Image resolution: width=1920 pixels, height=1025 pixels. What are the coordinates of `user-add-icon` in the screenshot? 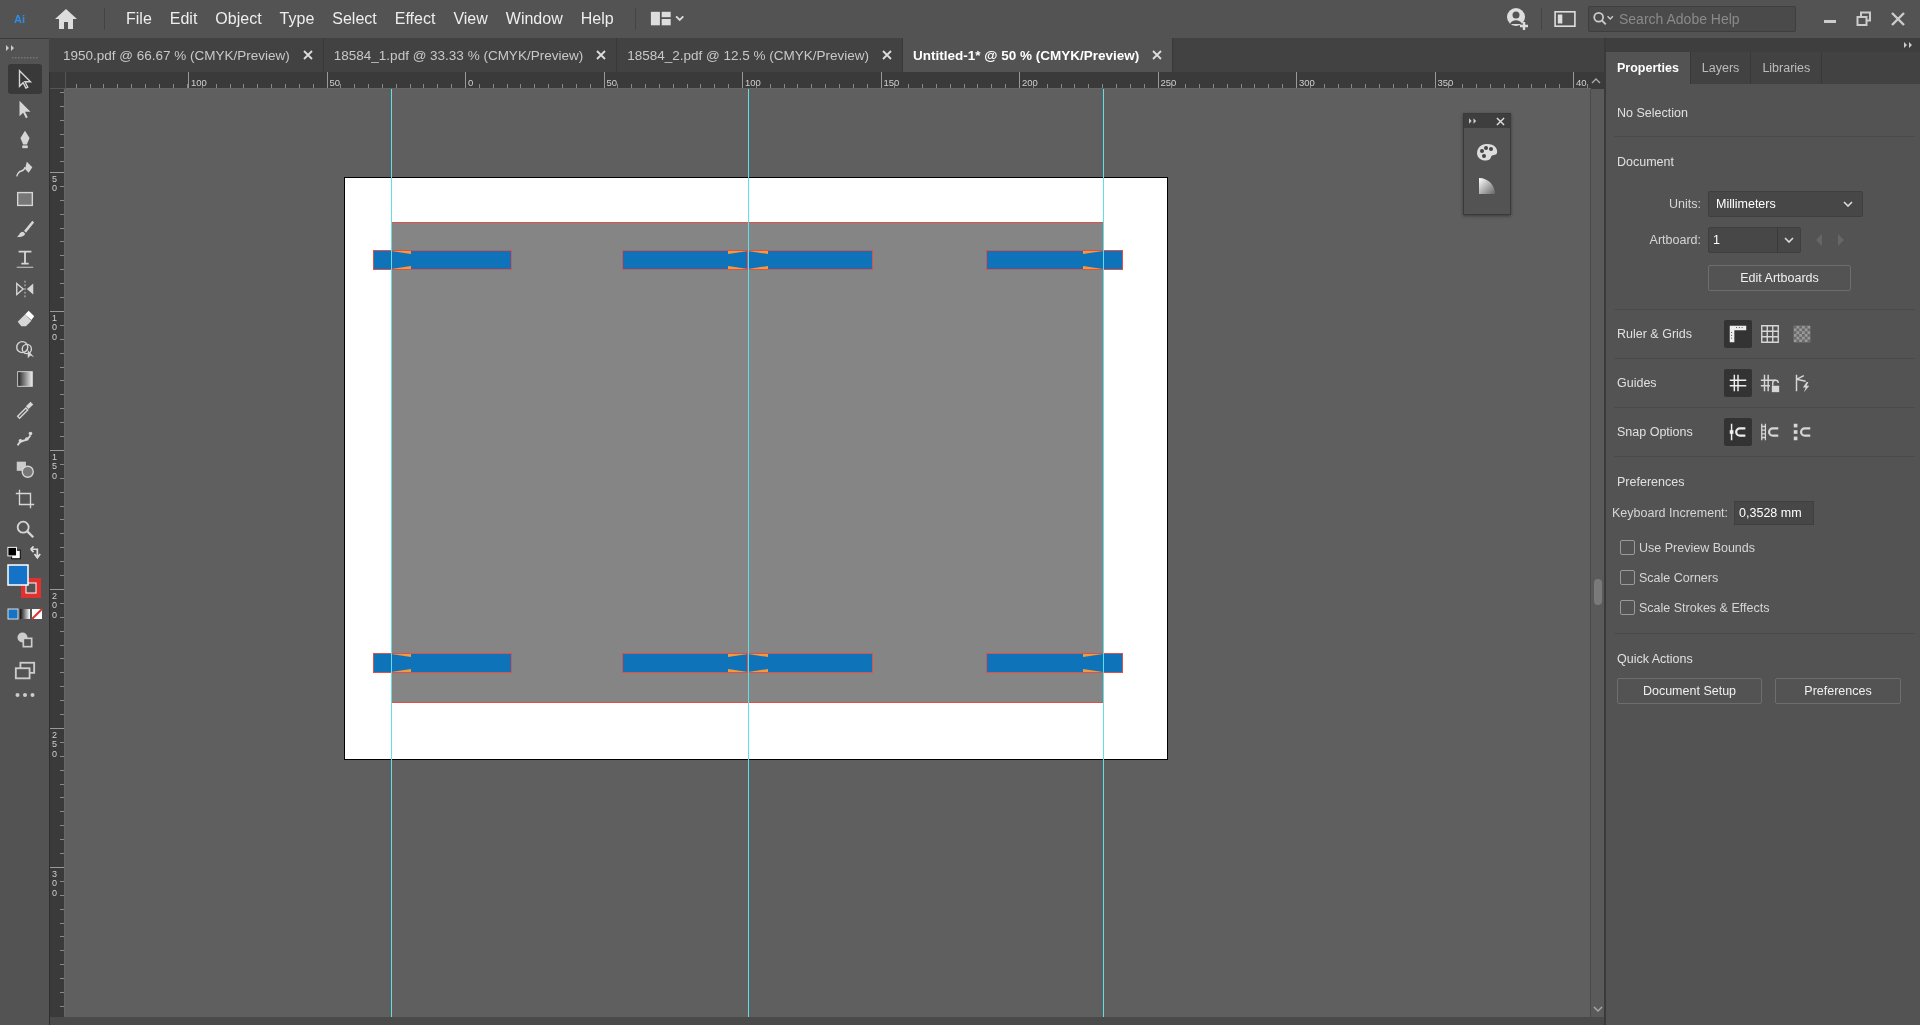 It's located at (1517, 19).